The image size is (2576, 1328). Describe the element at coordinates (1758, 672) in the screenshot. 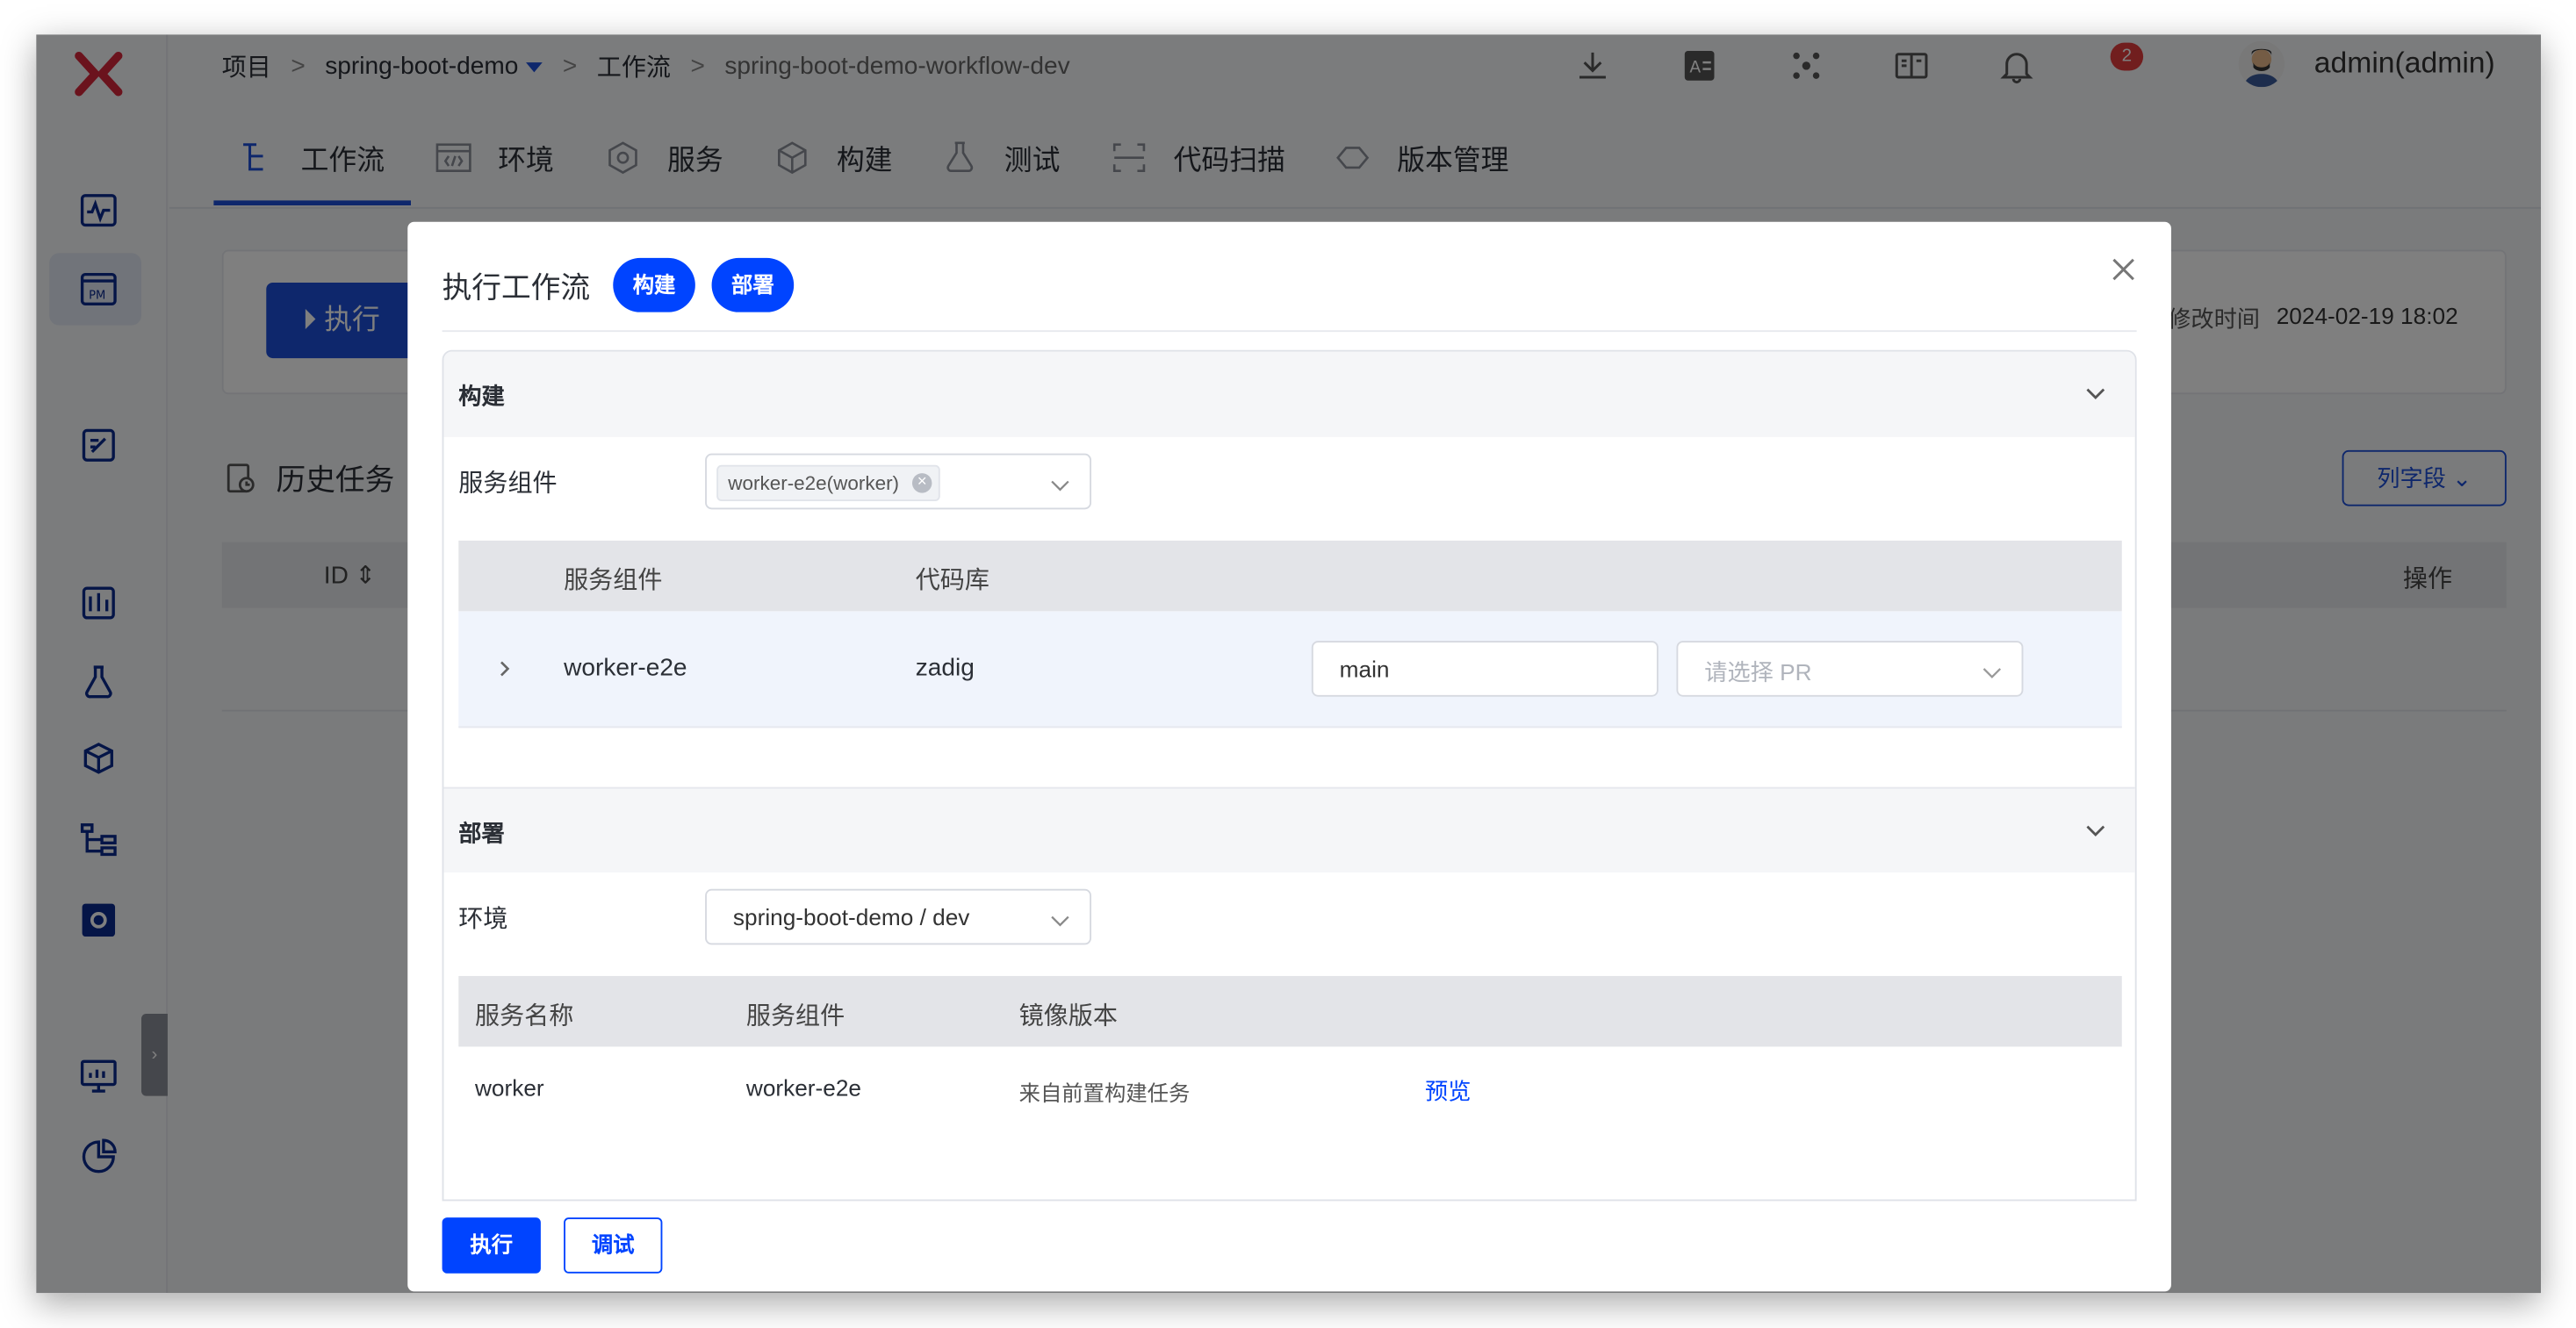

I see `pr-placeholder: 请选择 PR` at that location.